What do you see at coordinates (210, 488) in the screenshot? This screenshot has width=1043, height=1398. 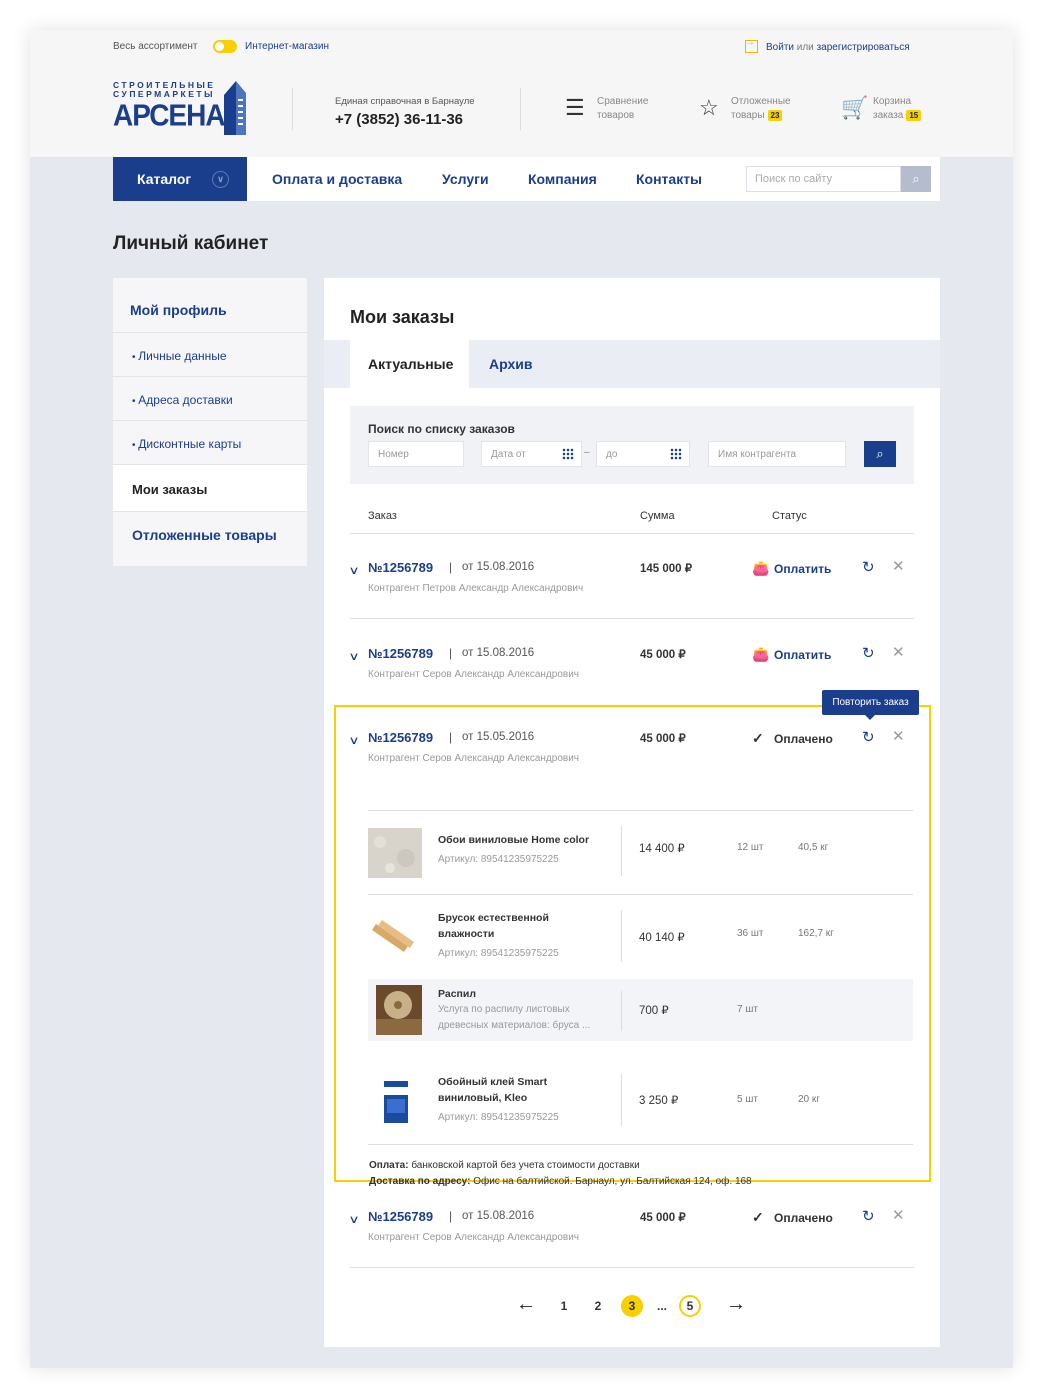 I see `sidebar-item-orders: Мои заказы` at bounding box center [210, 488].